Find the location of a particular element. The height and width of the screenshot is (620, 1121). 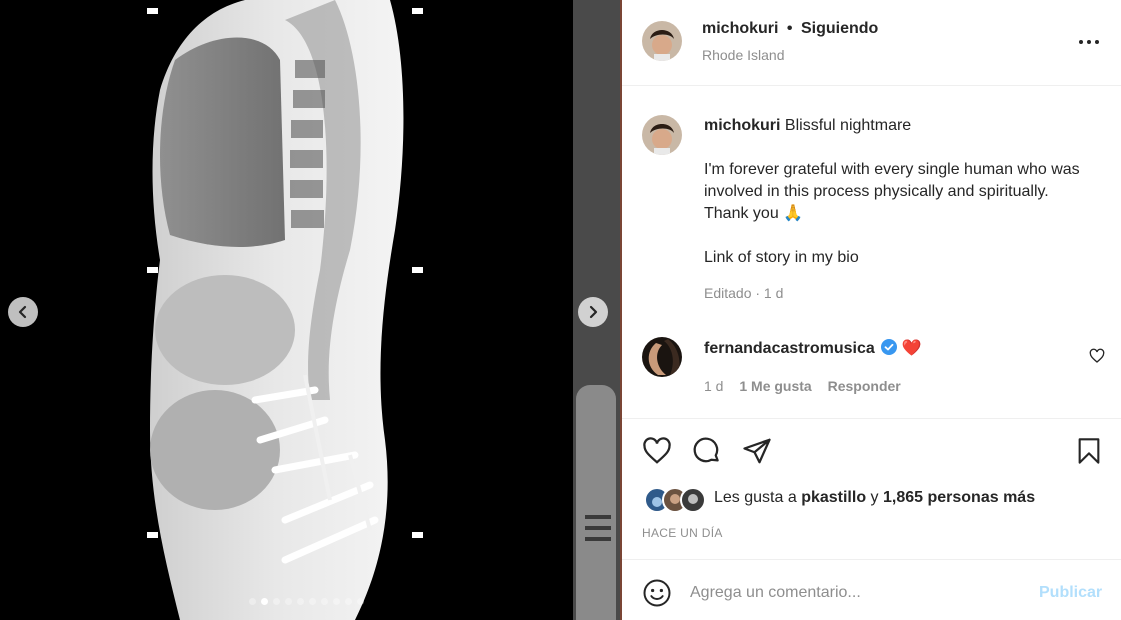

carousel-next-button is located at coordinates (593, 312).